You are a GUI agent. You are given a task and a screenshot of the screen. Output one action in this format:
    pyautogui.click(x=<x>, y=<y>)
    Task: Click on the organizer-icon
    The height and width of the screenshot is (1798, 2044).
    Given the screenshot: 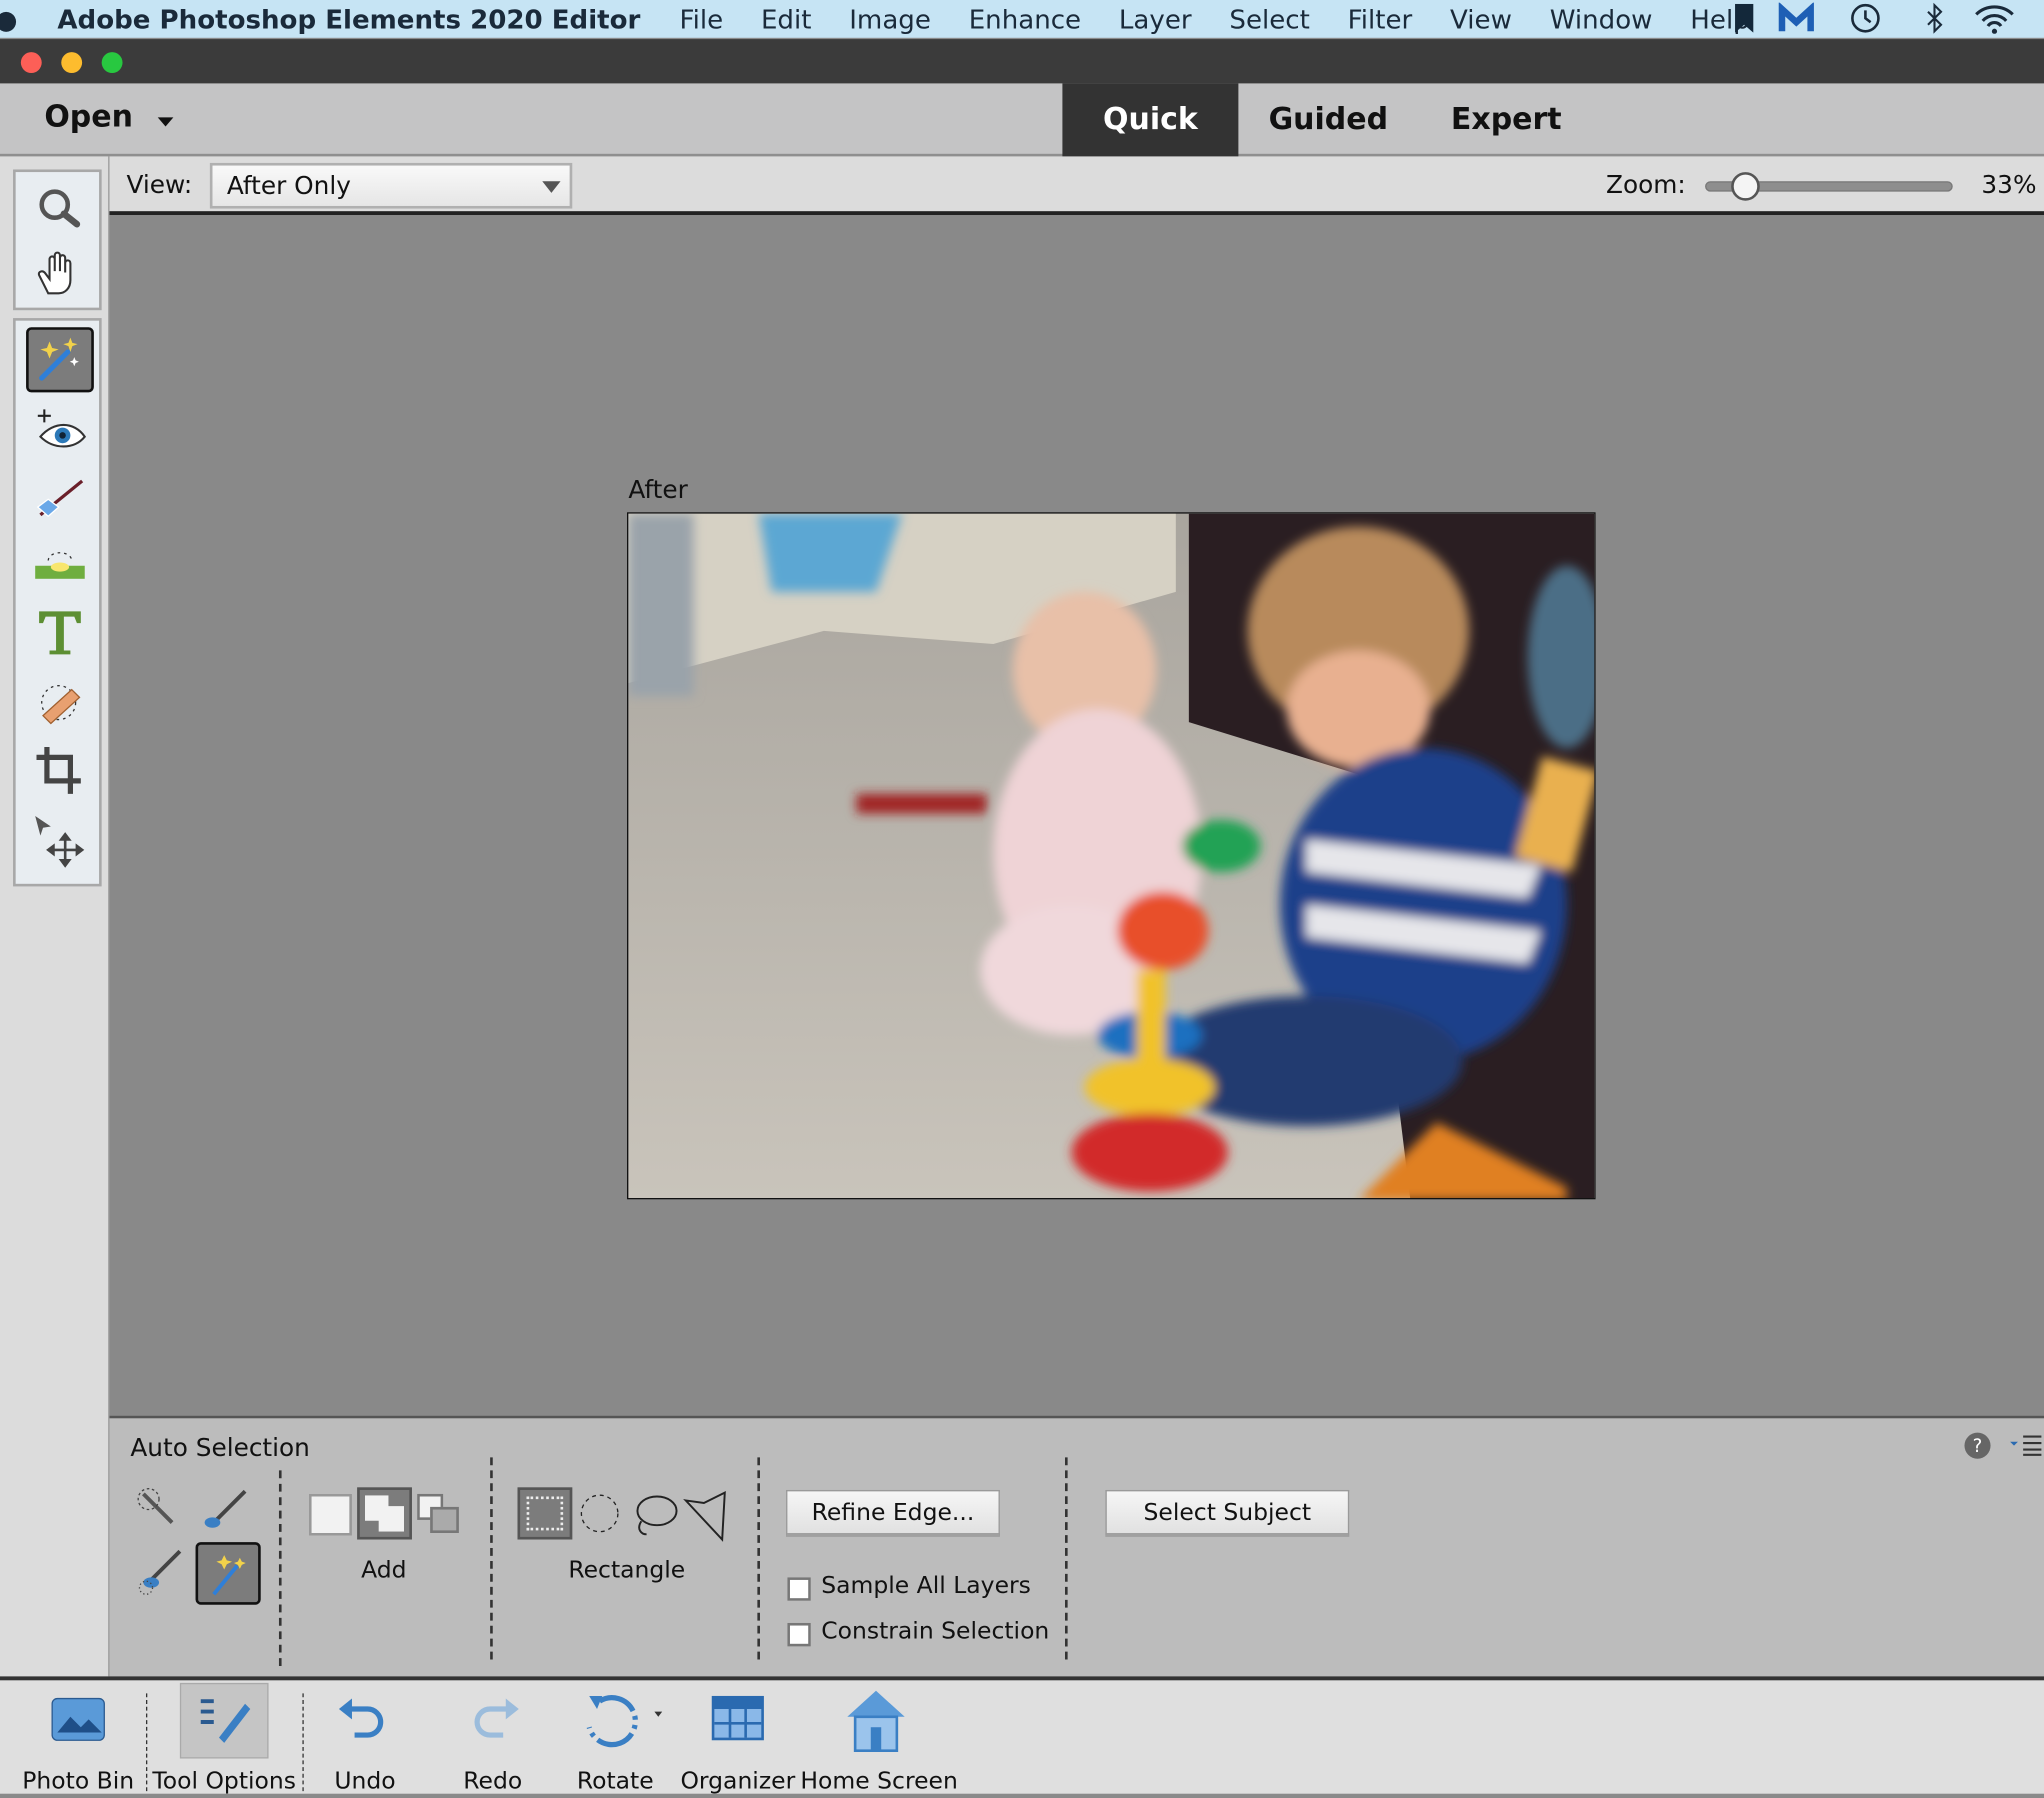 What is the action you would take?
    pyautogui.click(x=737, y=1718)
    